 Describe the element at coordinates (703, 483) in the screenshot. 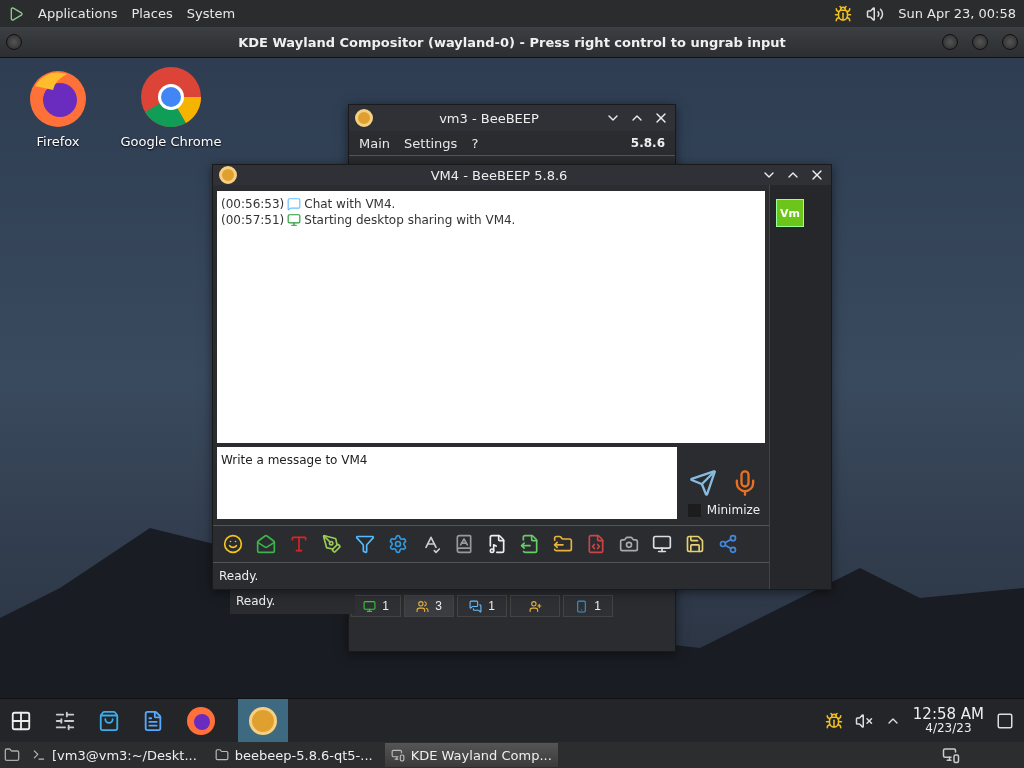

I see `send-icon` at that location.